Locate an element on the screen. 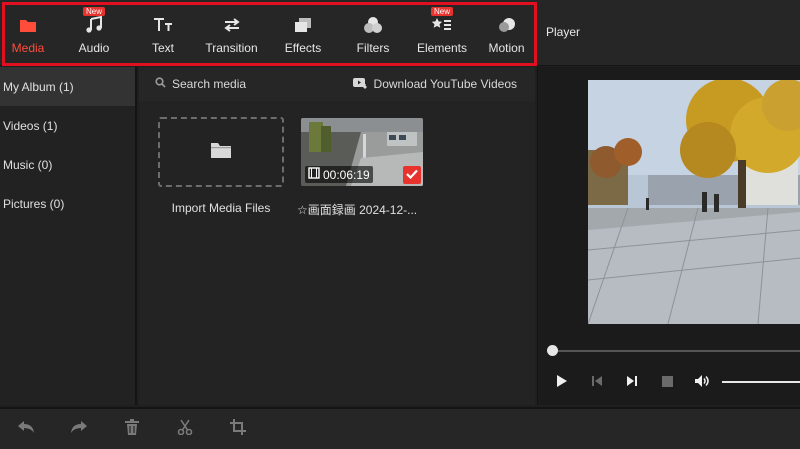 The image size is (800, 449). tab-audio: New Audio is located at coordinates (94, 34).